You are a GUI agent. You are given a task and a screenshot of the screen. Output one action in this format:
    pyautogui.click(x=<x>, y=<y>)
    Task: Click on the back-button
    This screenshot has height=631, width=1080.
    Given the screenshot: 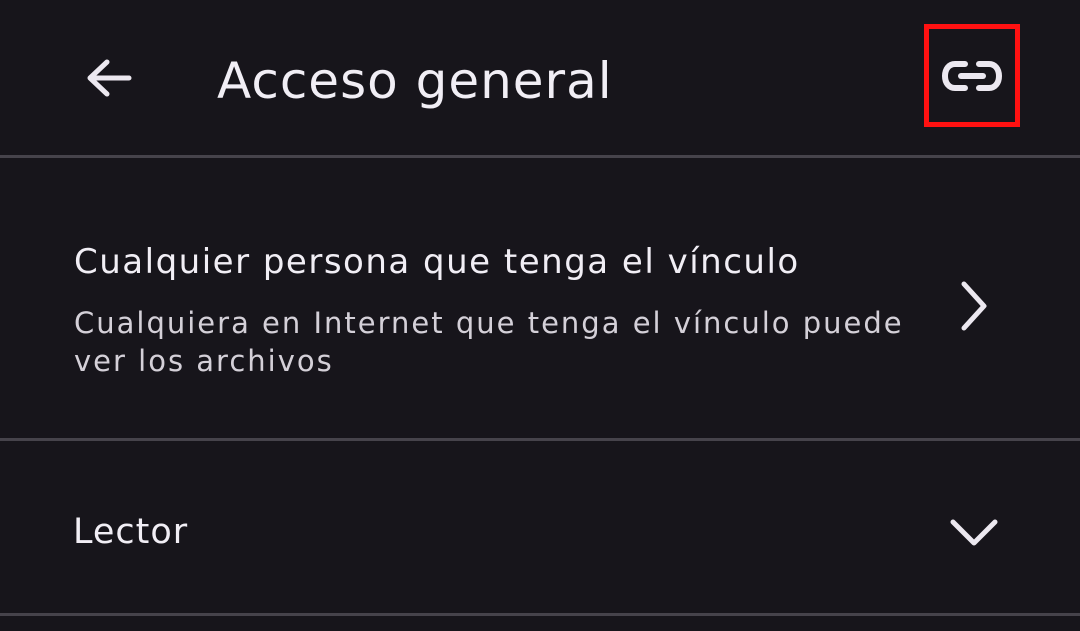 What is the action you would take?
    pyautogui.click(x=108, y=78)
    